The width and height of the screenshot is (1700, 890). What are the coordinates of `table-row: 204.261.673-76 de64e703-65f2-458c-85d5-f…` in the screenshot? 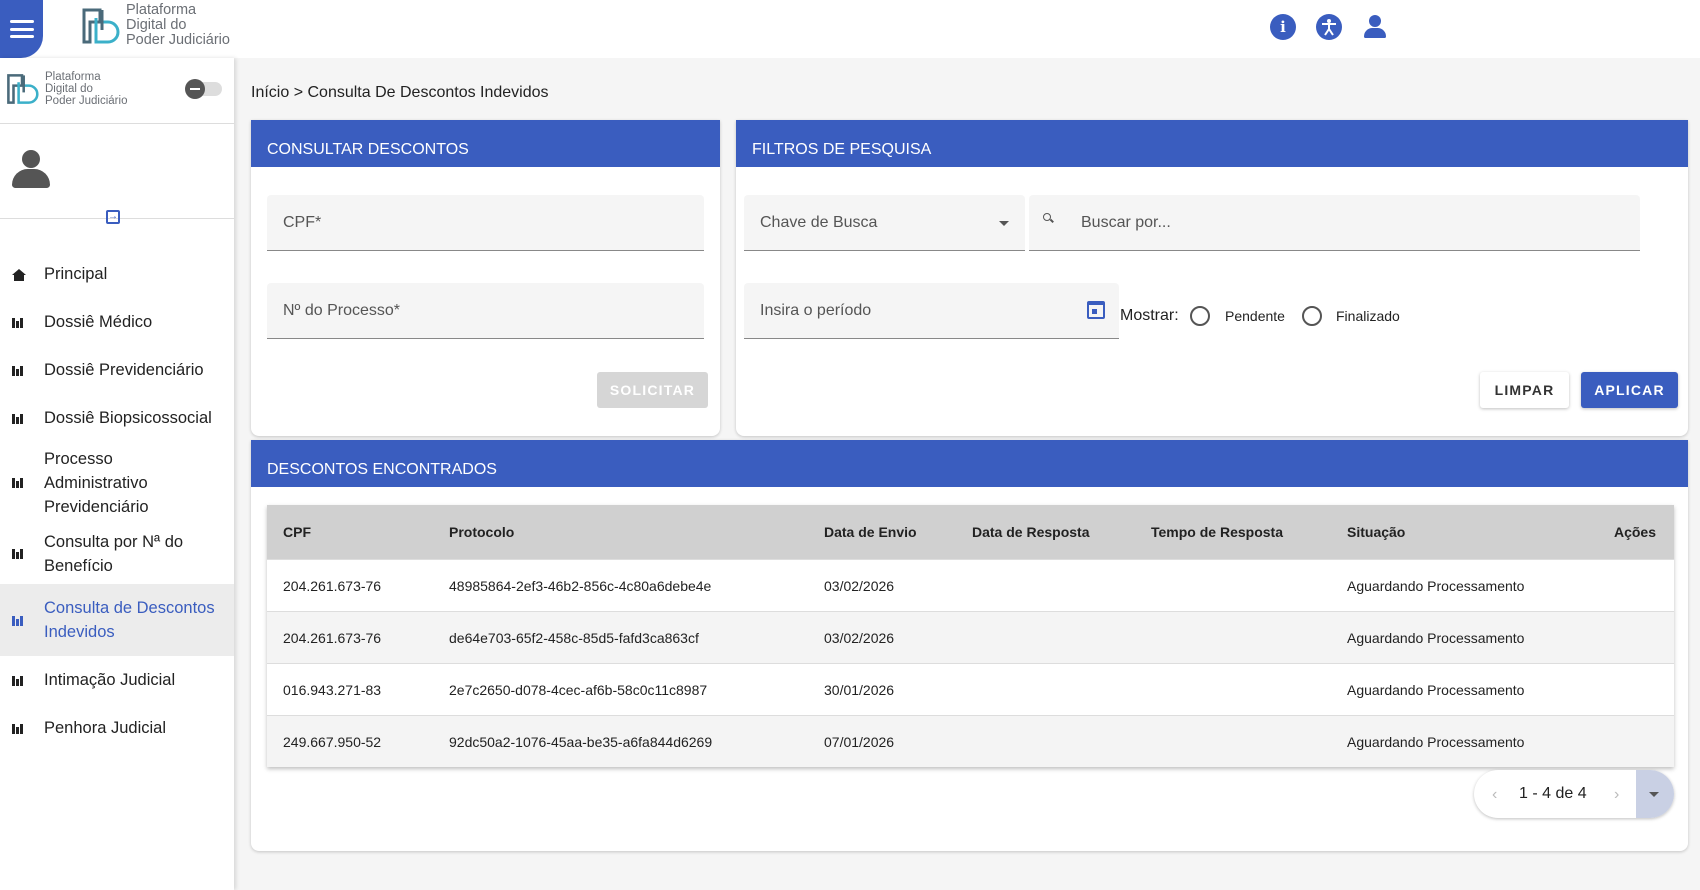 It's located at (970, 637).